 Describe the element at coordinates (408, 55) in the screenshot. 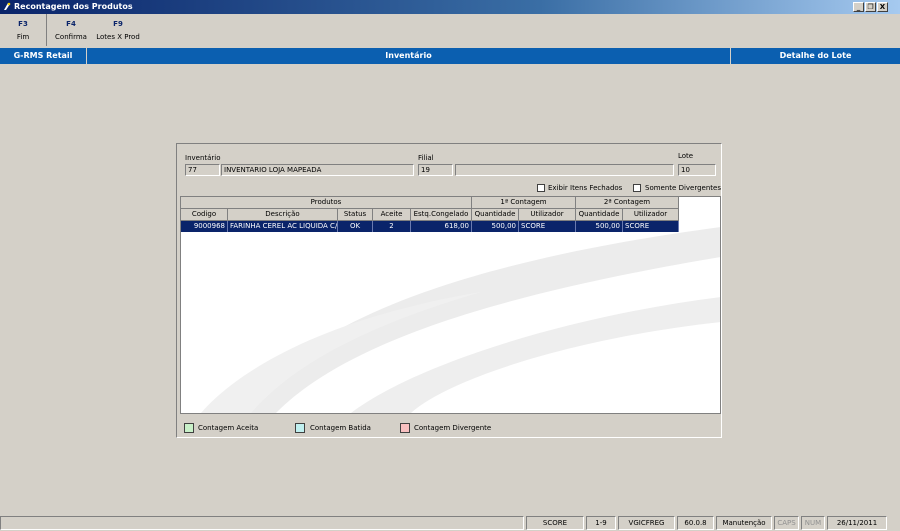

I see `band-module: Inventário` at that location.